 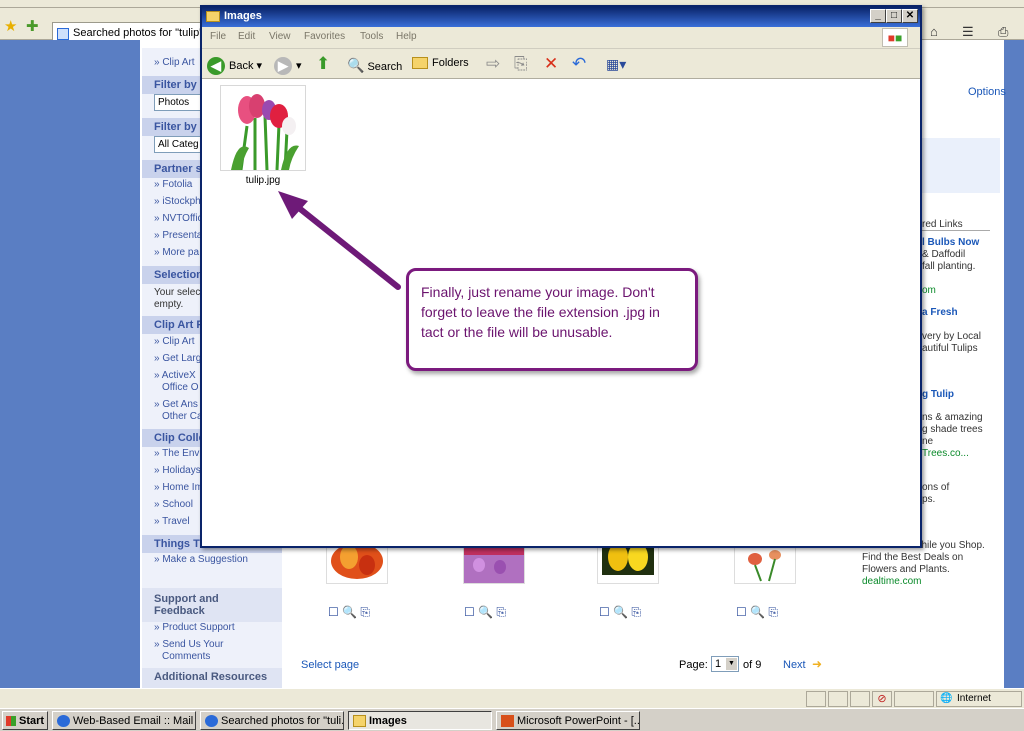 What do you see at coordinates (512, 698) in the screenshot?
I see `browser-status-bar: ⊘ 🌐 Internet` at bounding box center [512, 698].